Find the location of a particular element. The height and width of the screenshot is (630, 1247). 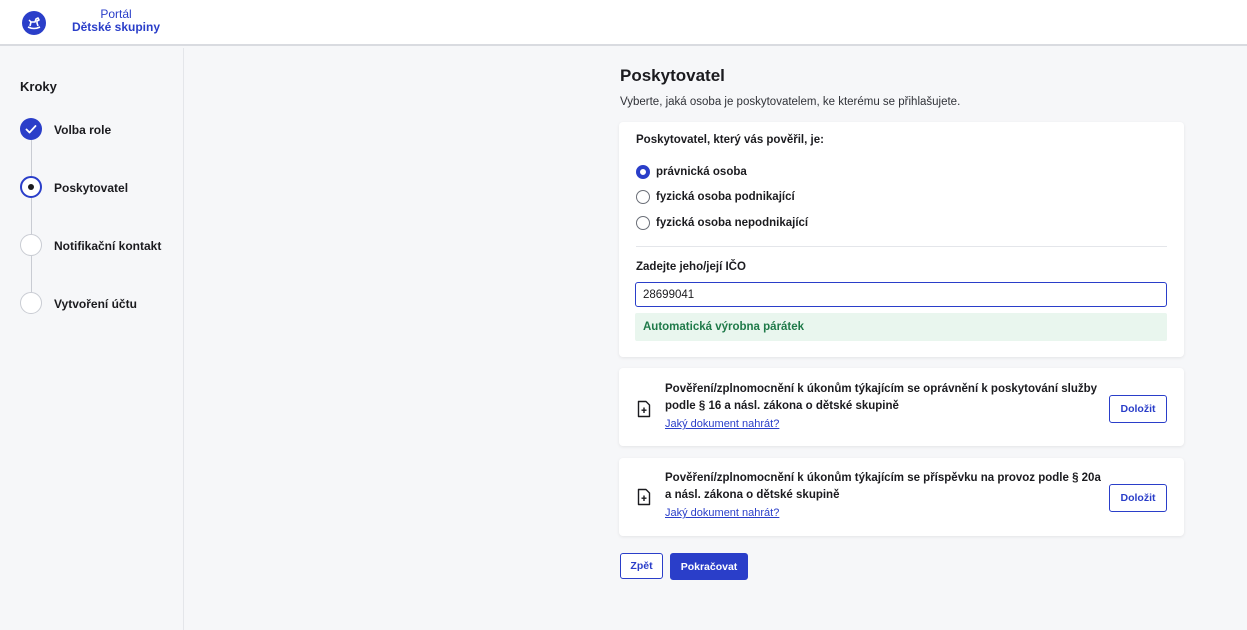

step-label-volba-role: Volba role is located at coordinates (83, 130).